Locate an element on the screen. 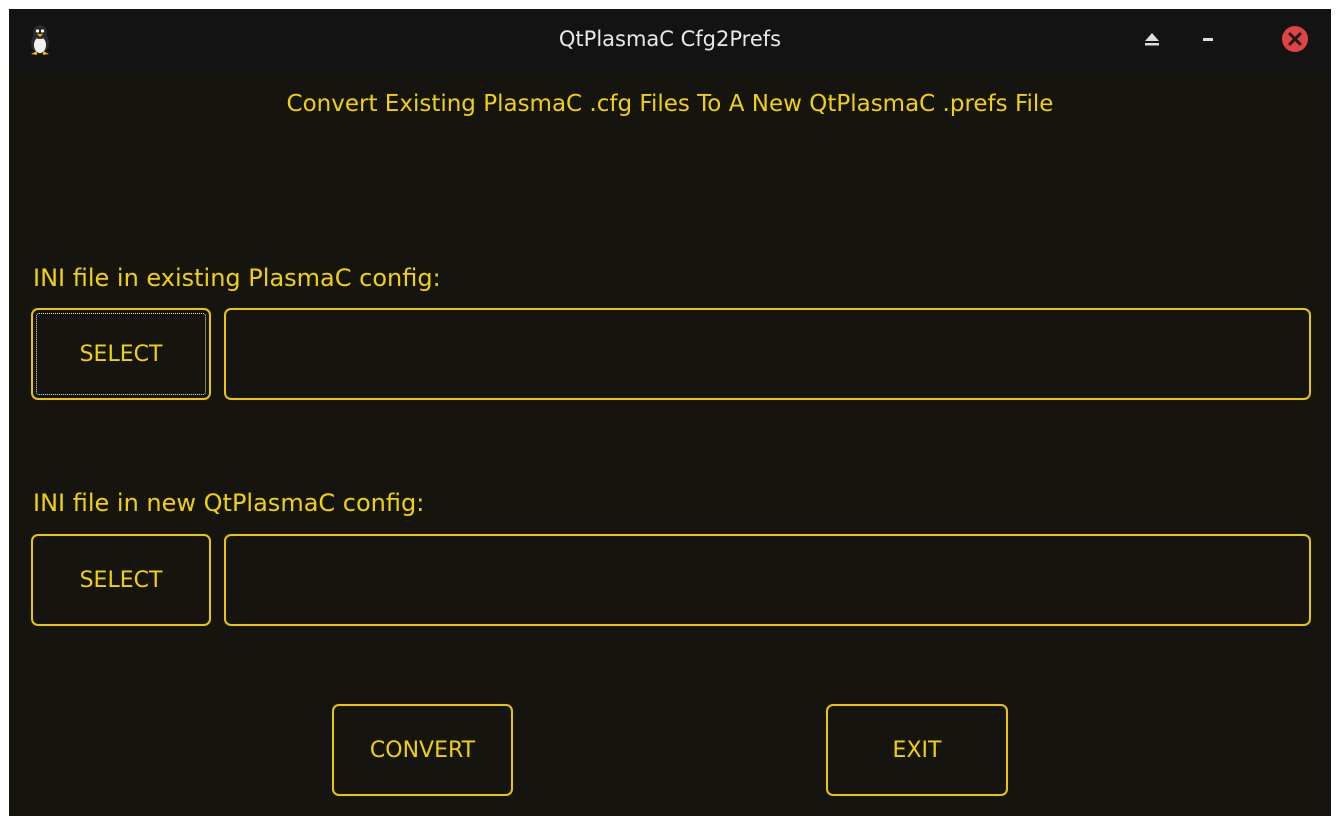  select-existing-ini-button: SELECT is located at coordinates (121, 354).